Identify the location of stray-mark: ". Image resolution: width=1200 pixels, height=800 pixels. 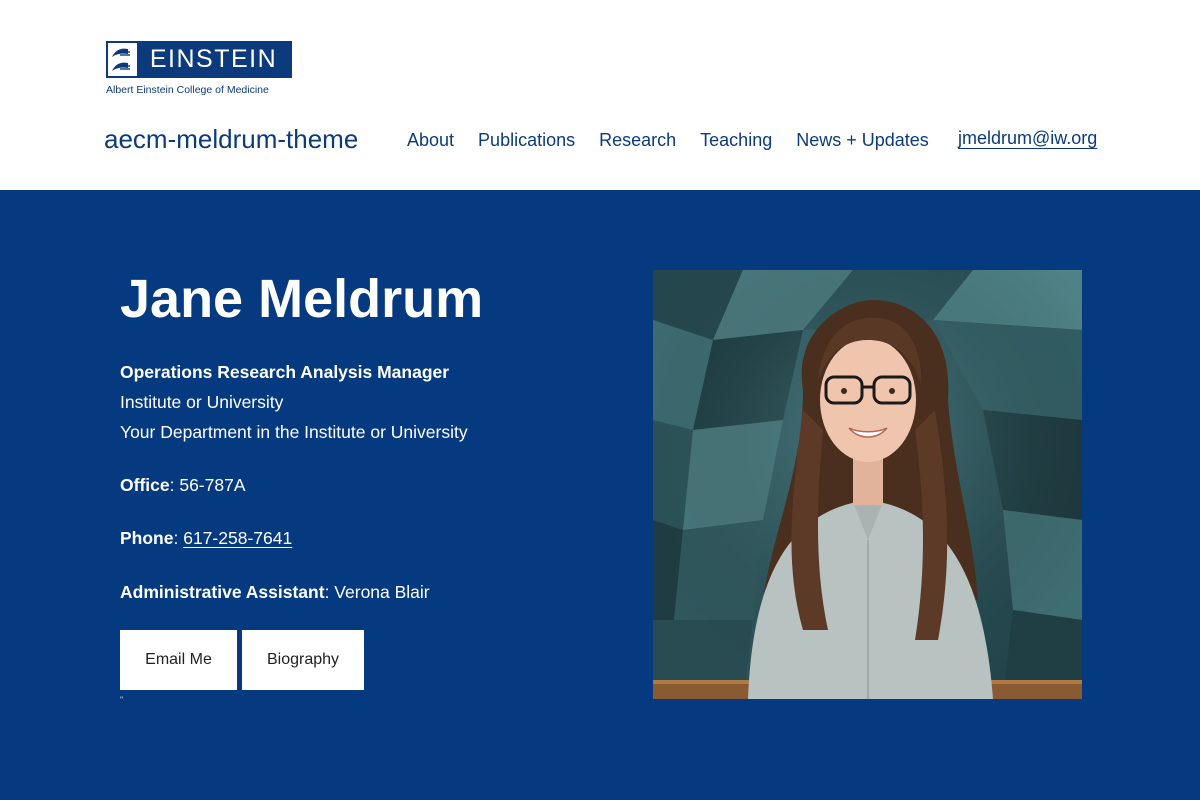
(122, 700).